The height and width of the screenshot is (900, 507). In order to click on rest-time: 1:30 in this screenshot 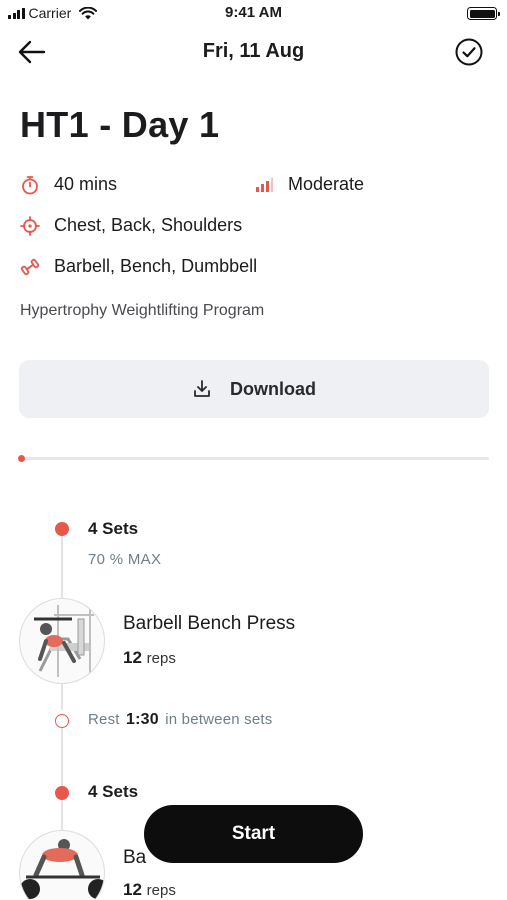, I will do `click(142, 719)`.